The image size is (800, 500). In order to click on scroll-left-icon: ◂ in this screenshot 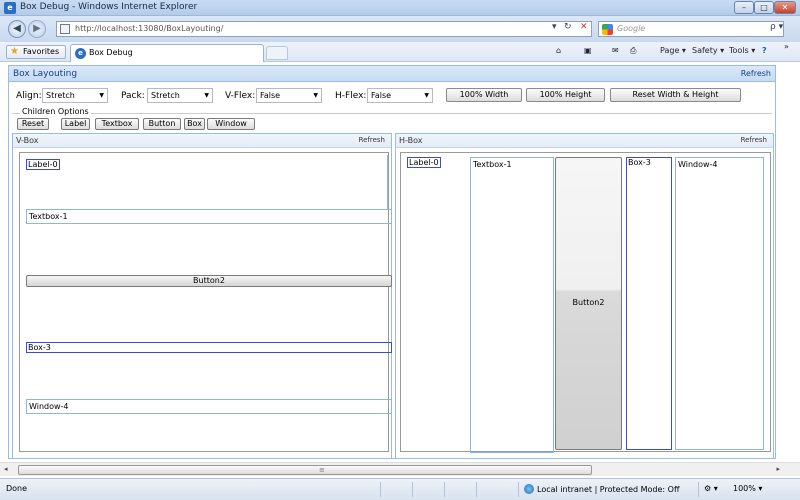, I will do `click(6, 469)`.